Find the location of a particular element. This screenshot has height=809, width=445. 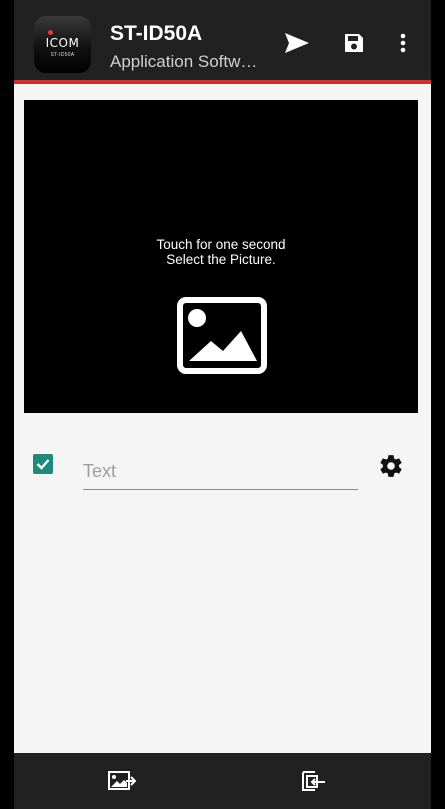

app-title: ST-ID50A is located at coordinates (156, 33).